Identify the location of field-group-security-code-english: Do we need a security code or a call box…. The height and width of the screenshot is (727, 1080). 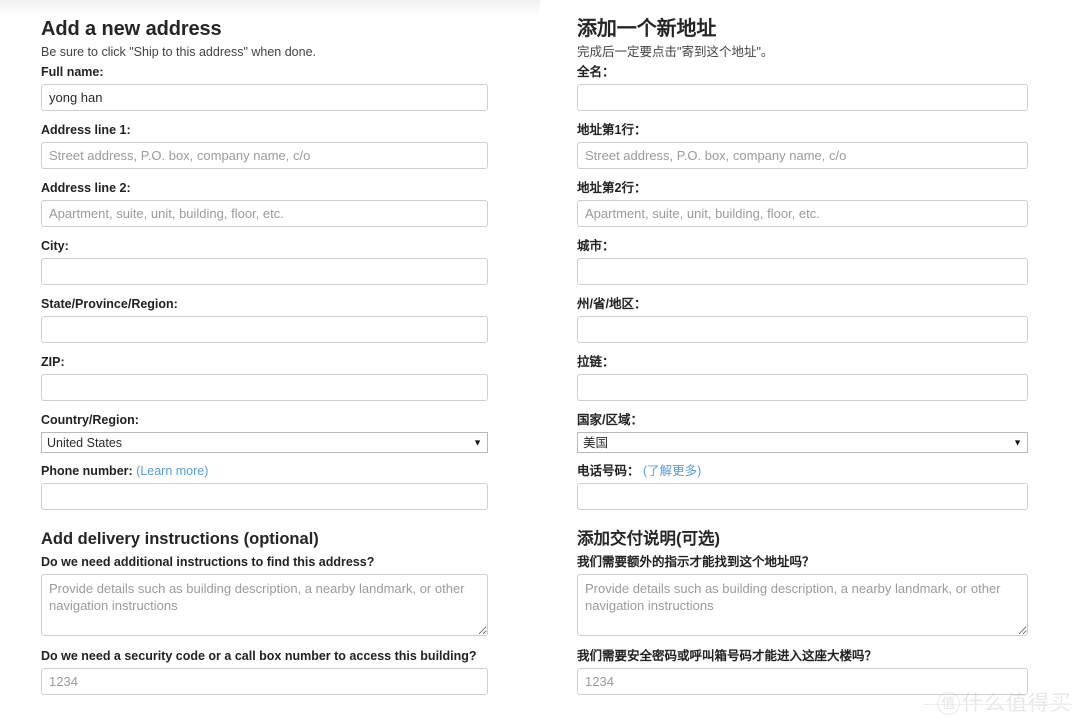
(264, 671).